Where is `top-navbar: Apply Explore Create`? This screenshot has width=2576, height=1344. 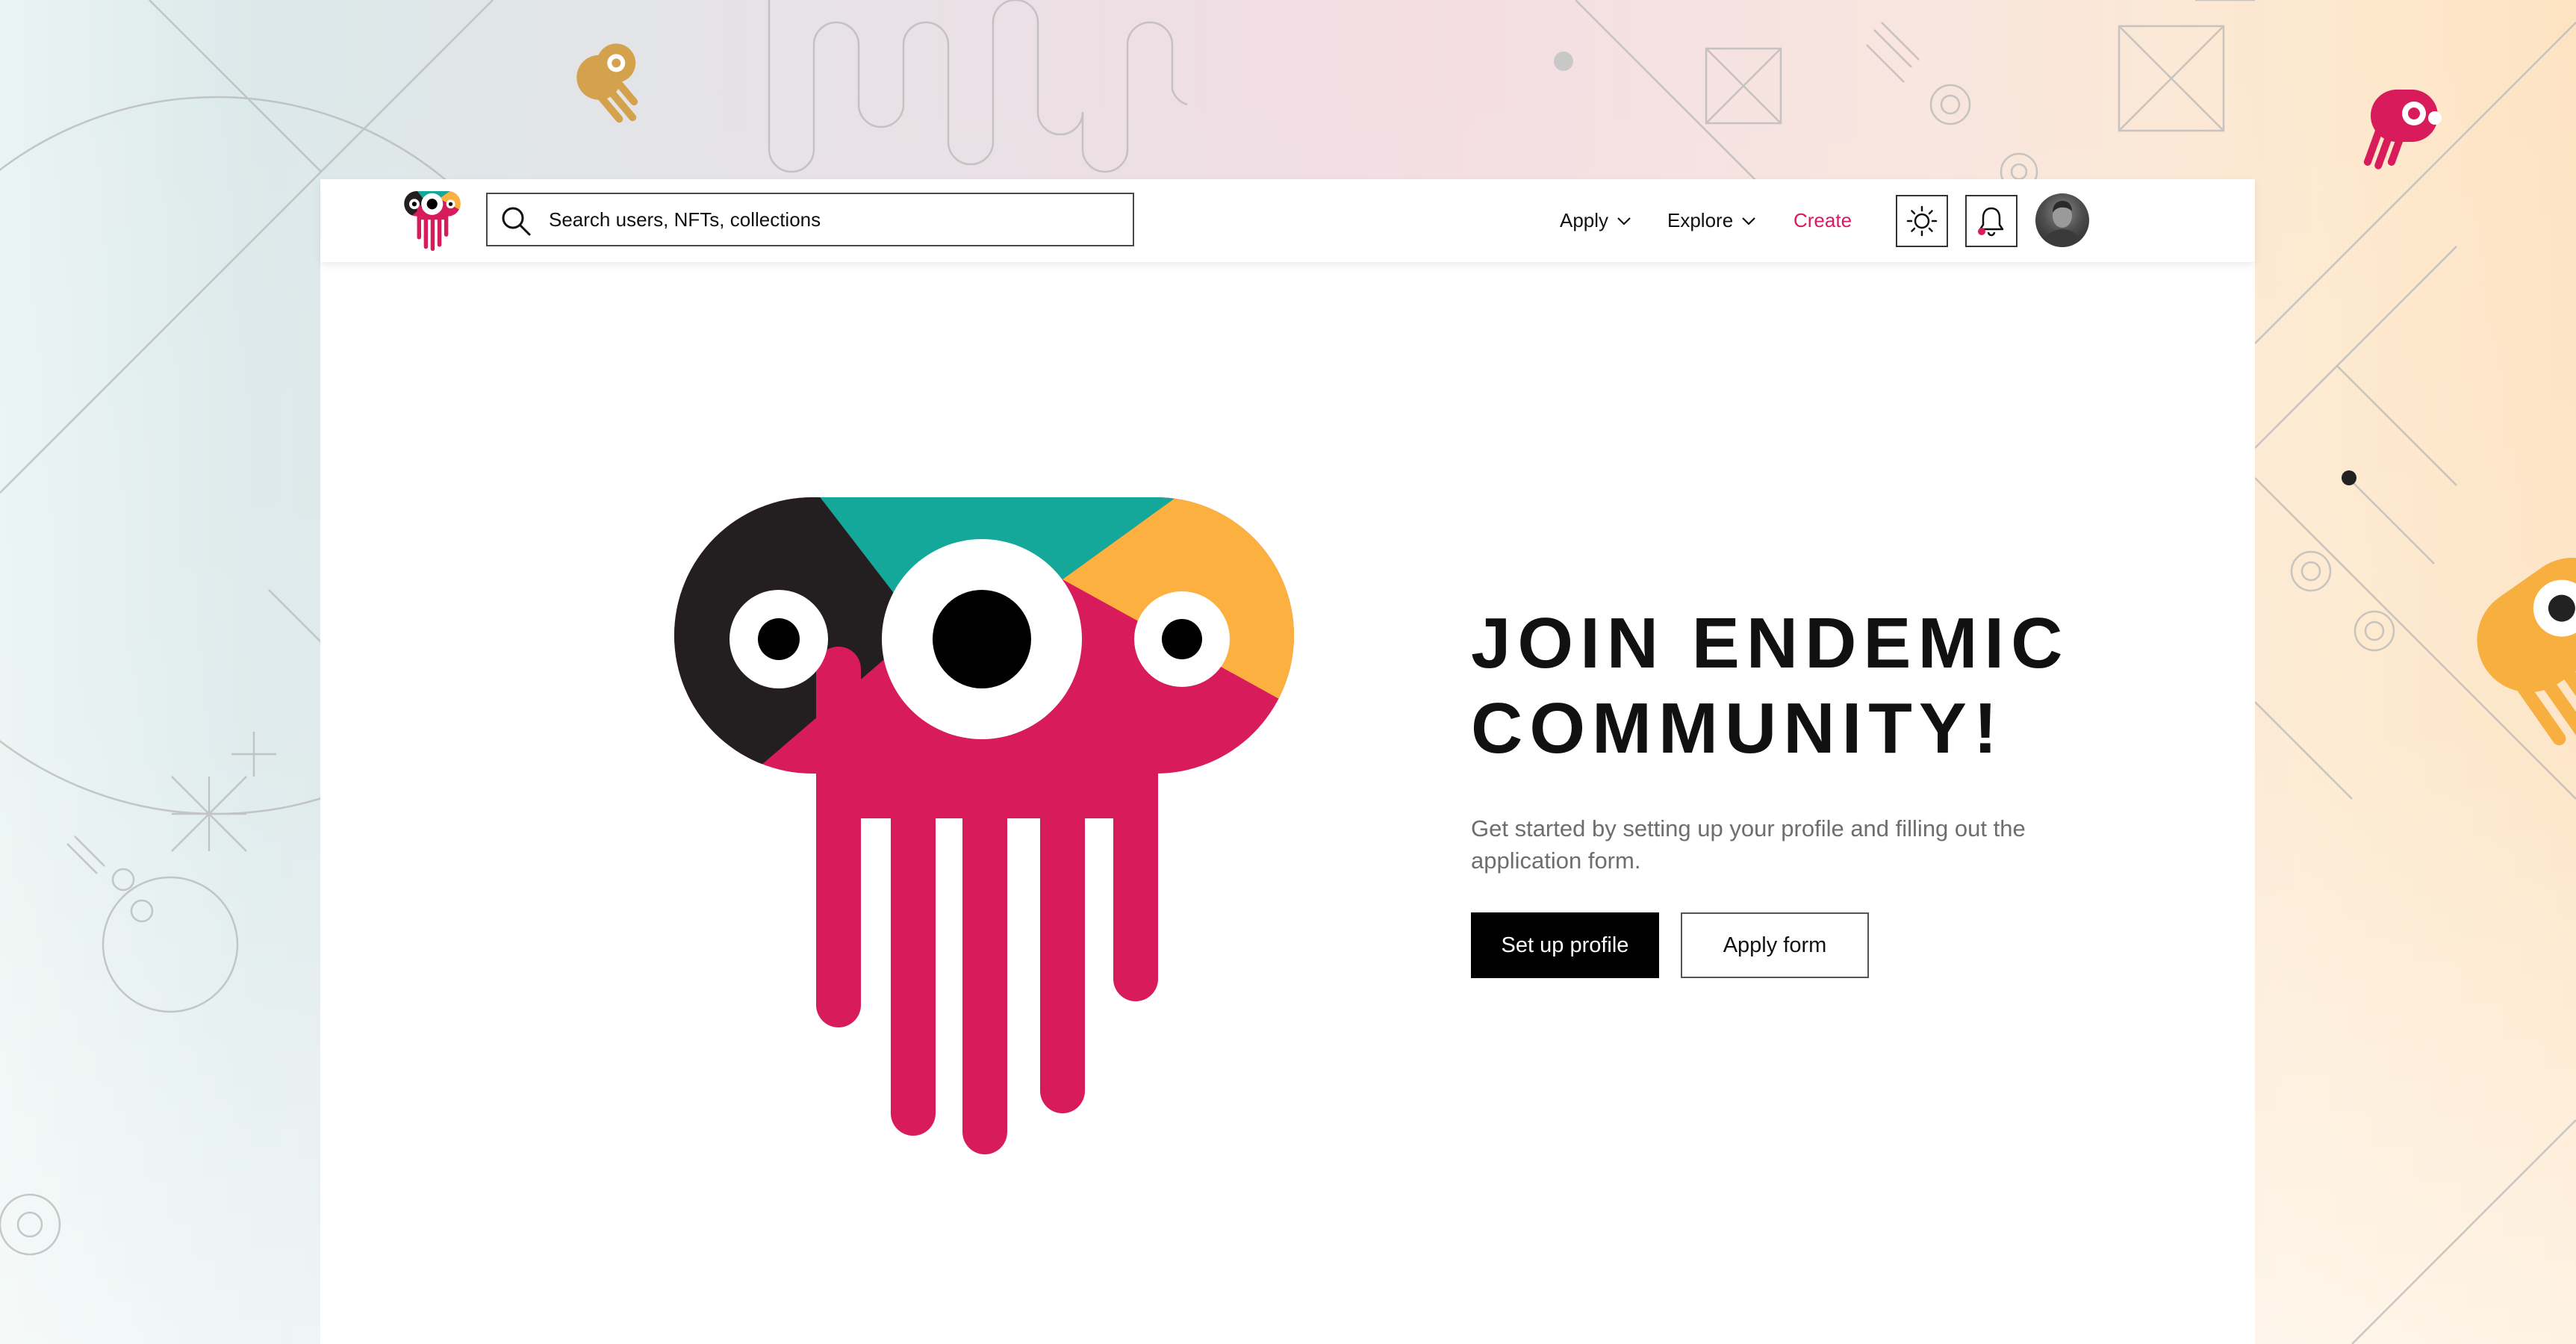 top-navbar: Apply Explore Create is located at coordinates (1287, 220).